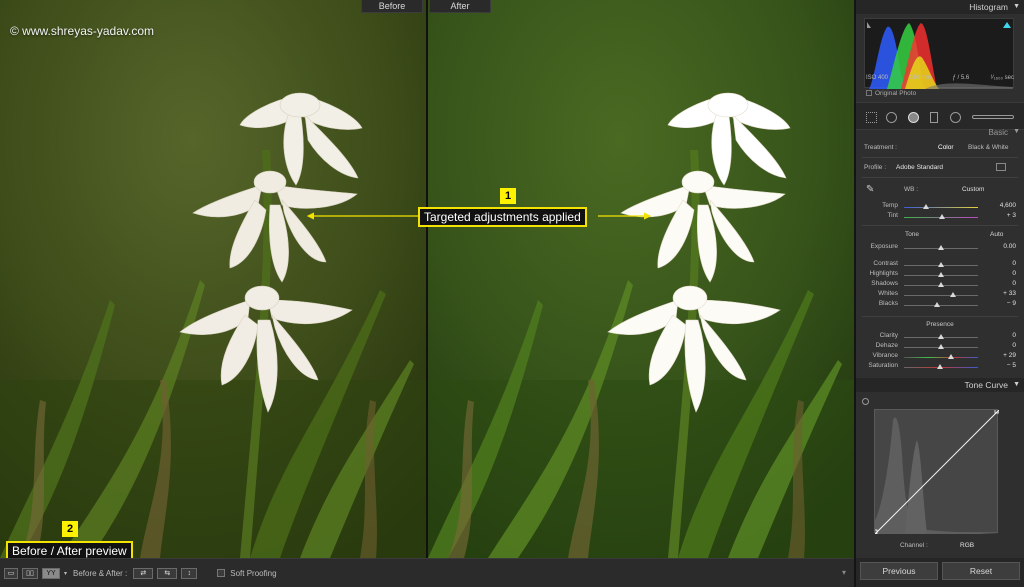 The width and height of the screenshot is (1024, 587). I want to click on slider-row-dehaze: Dehaze 0, so click(940, 347).